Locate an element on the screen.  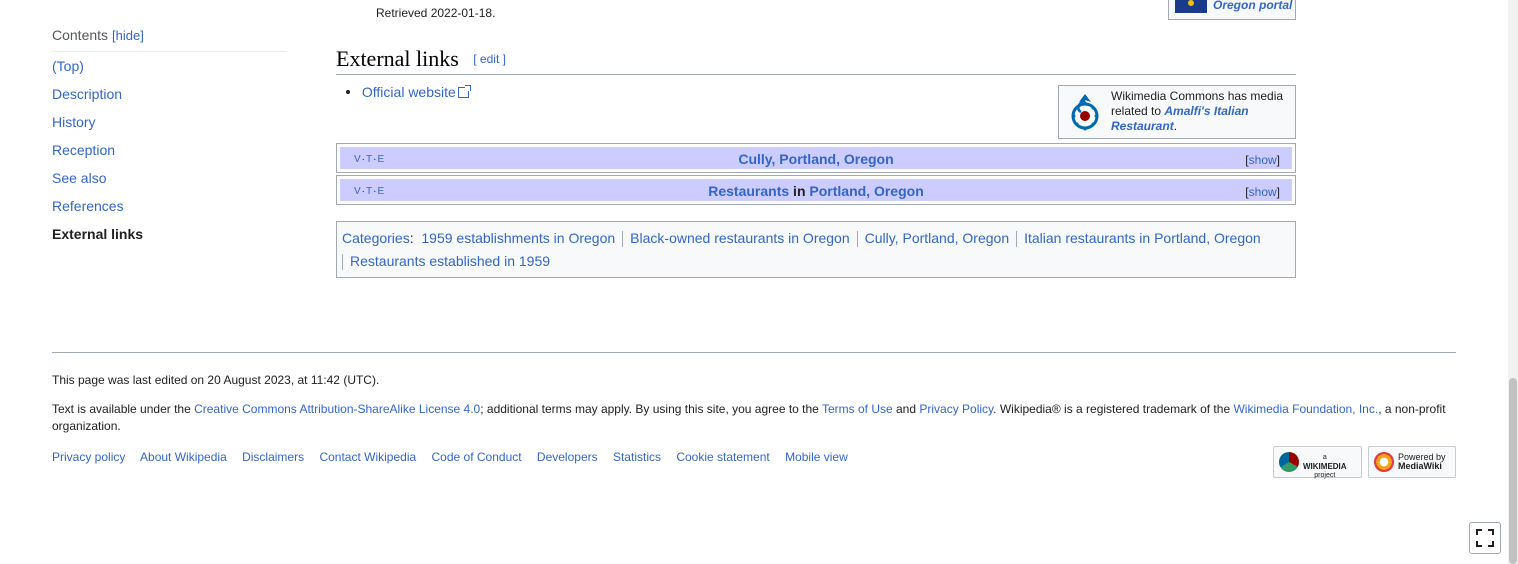
badge-line: WIKIMEDIA is located at coordinates (1325, 466).